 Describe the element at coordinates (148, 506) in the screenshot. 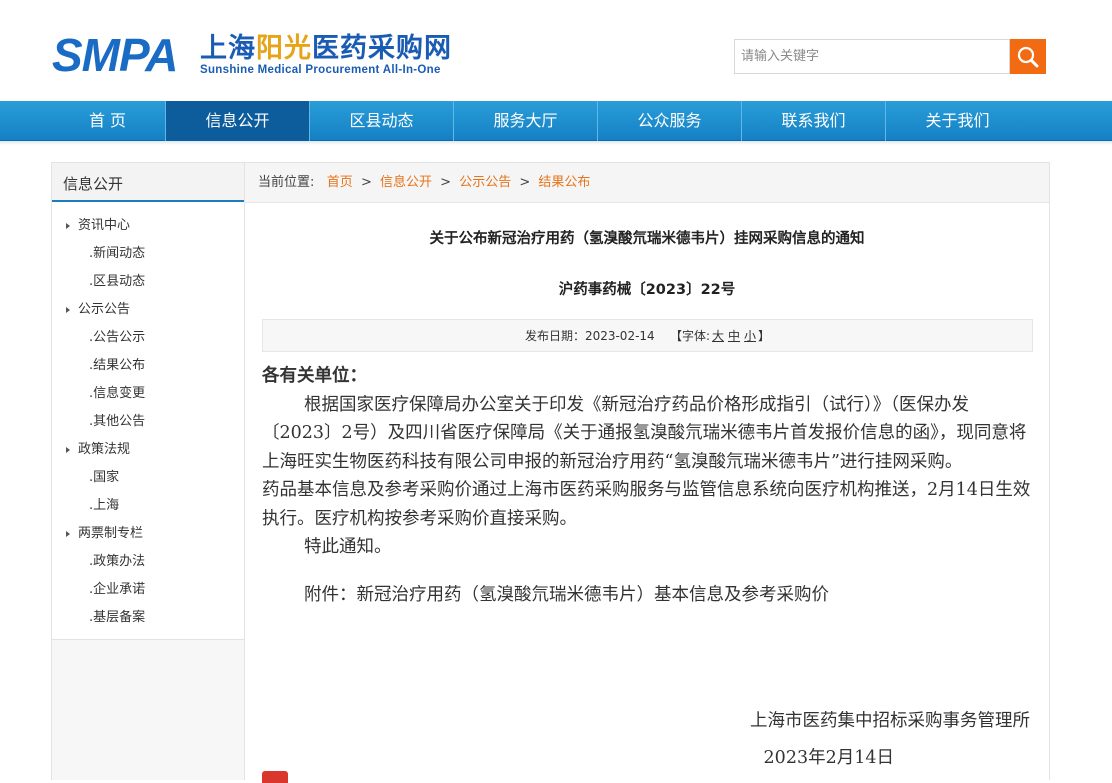

I see `sidebar-item-shanghai: .上海` at that location.